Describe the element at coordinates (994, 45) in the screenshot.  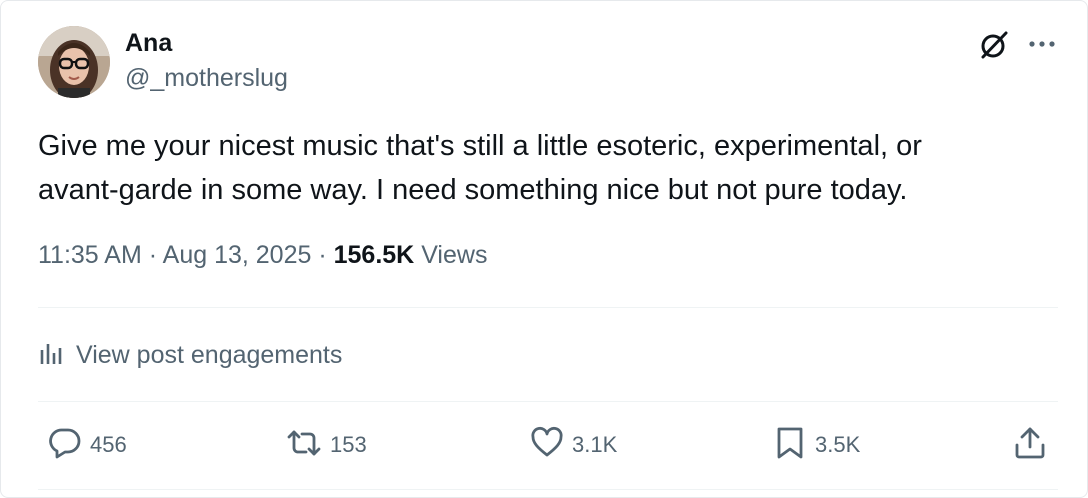
I see `grok-icon` at that location.